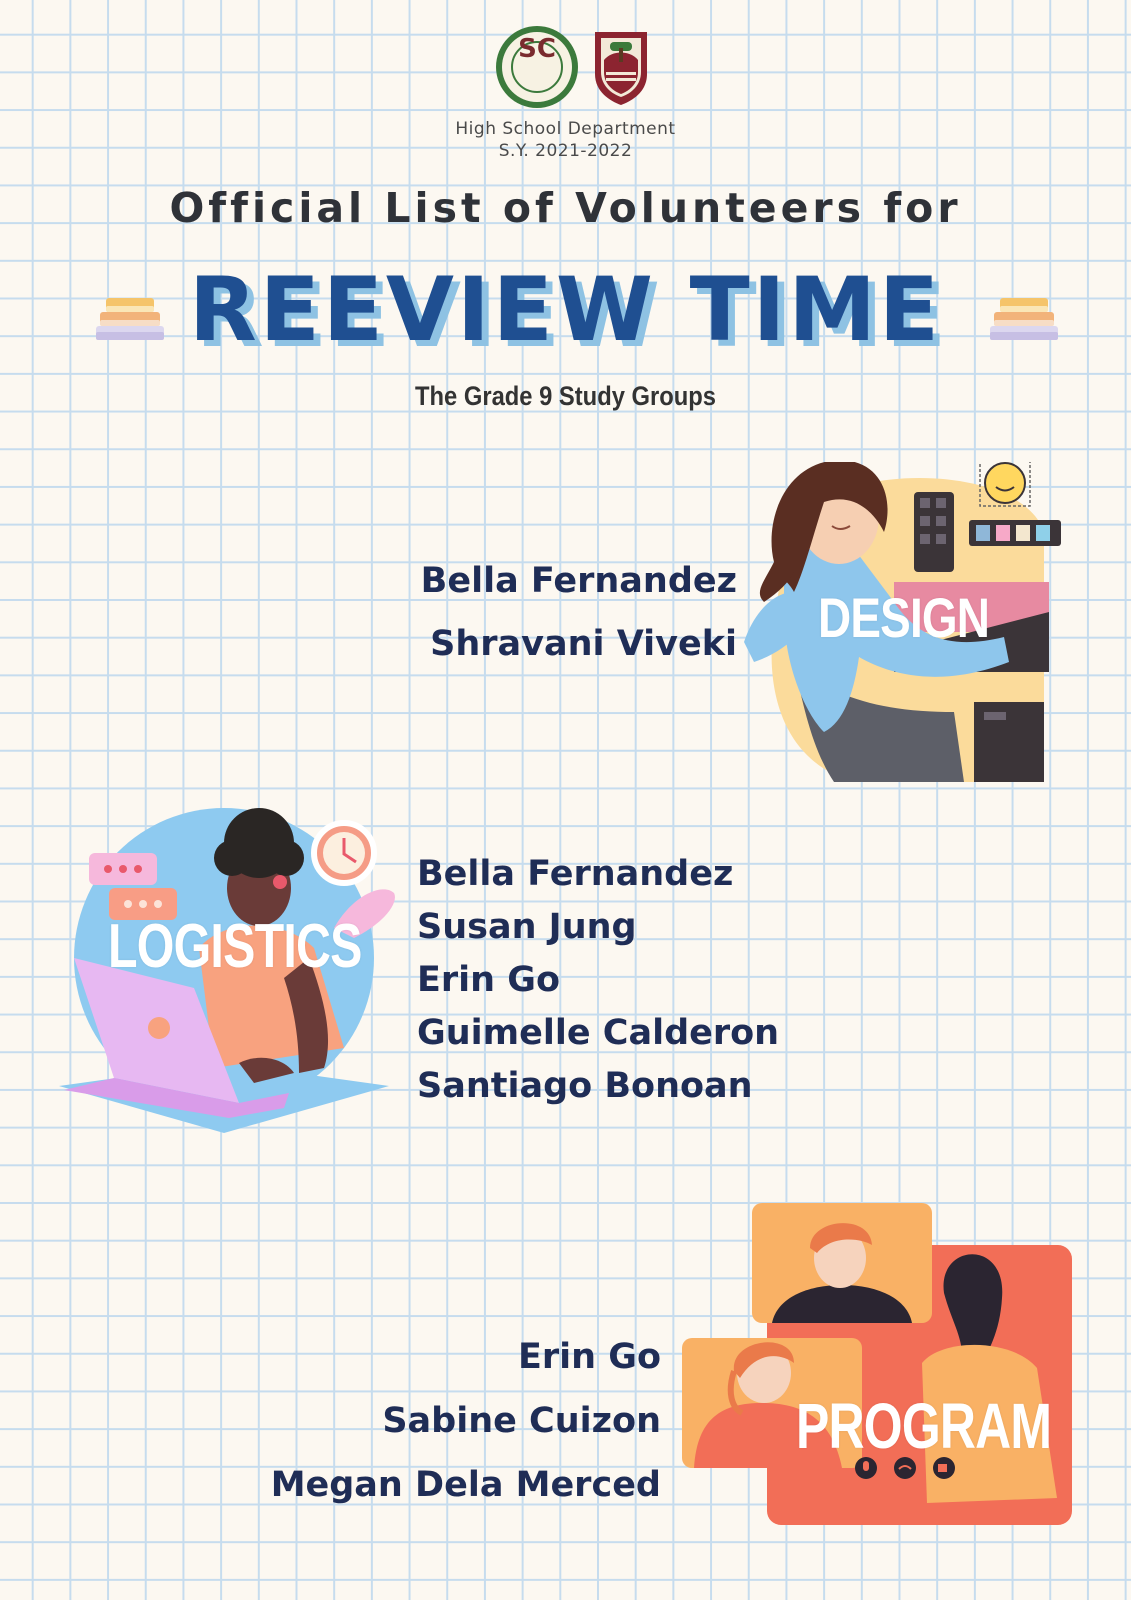  Describe the element at coordinates (598, 1033) in the screenshot. I see `member-name: Guimelle Calderon` at that location.